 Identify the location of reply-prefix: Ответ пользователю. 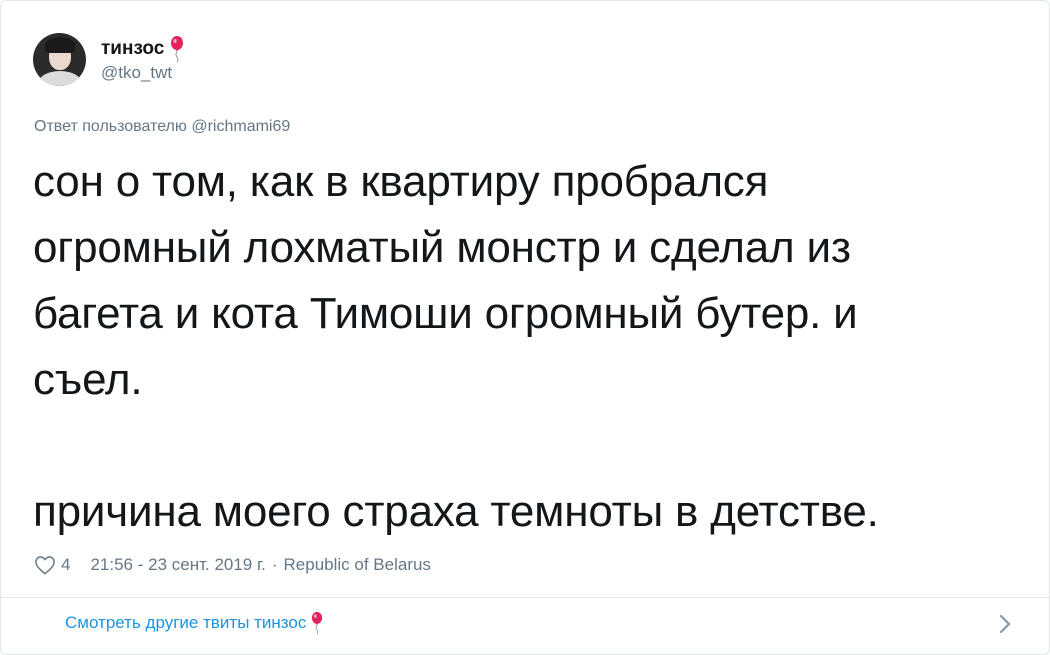
(110, 126).